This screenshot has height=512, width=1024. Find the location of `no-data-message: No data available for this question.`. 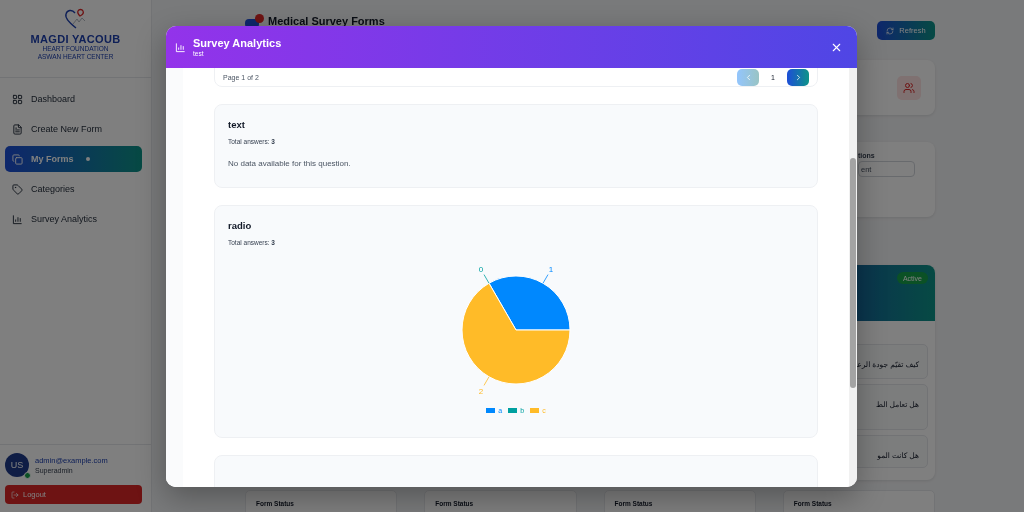

no-data-message: No data available for this question. is located at coordinates (290, 163).